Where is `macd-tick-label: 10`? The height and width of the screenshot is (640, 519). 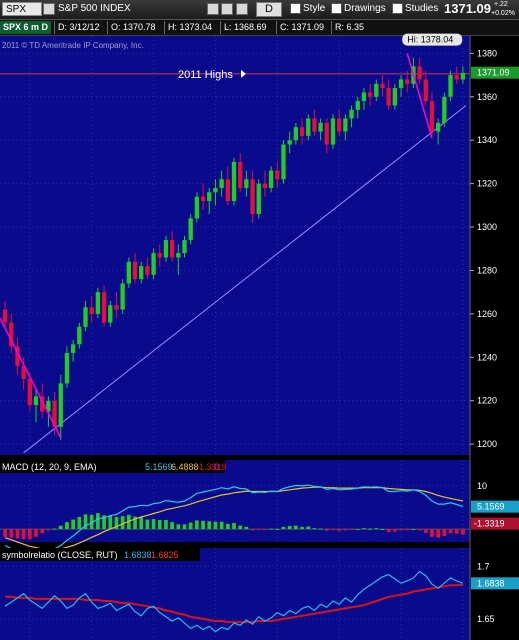
macd-tick-label: 10 is located at coordinates (482, 486).